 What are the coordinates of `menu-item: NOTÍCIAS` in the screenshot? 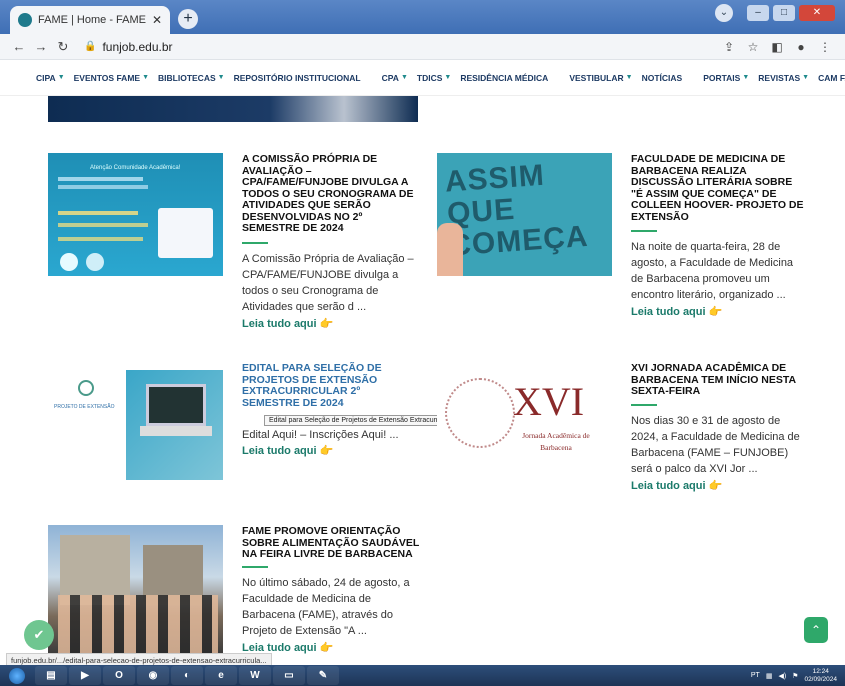 It's located at (662, 78).